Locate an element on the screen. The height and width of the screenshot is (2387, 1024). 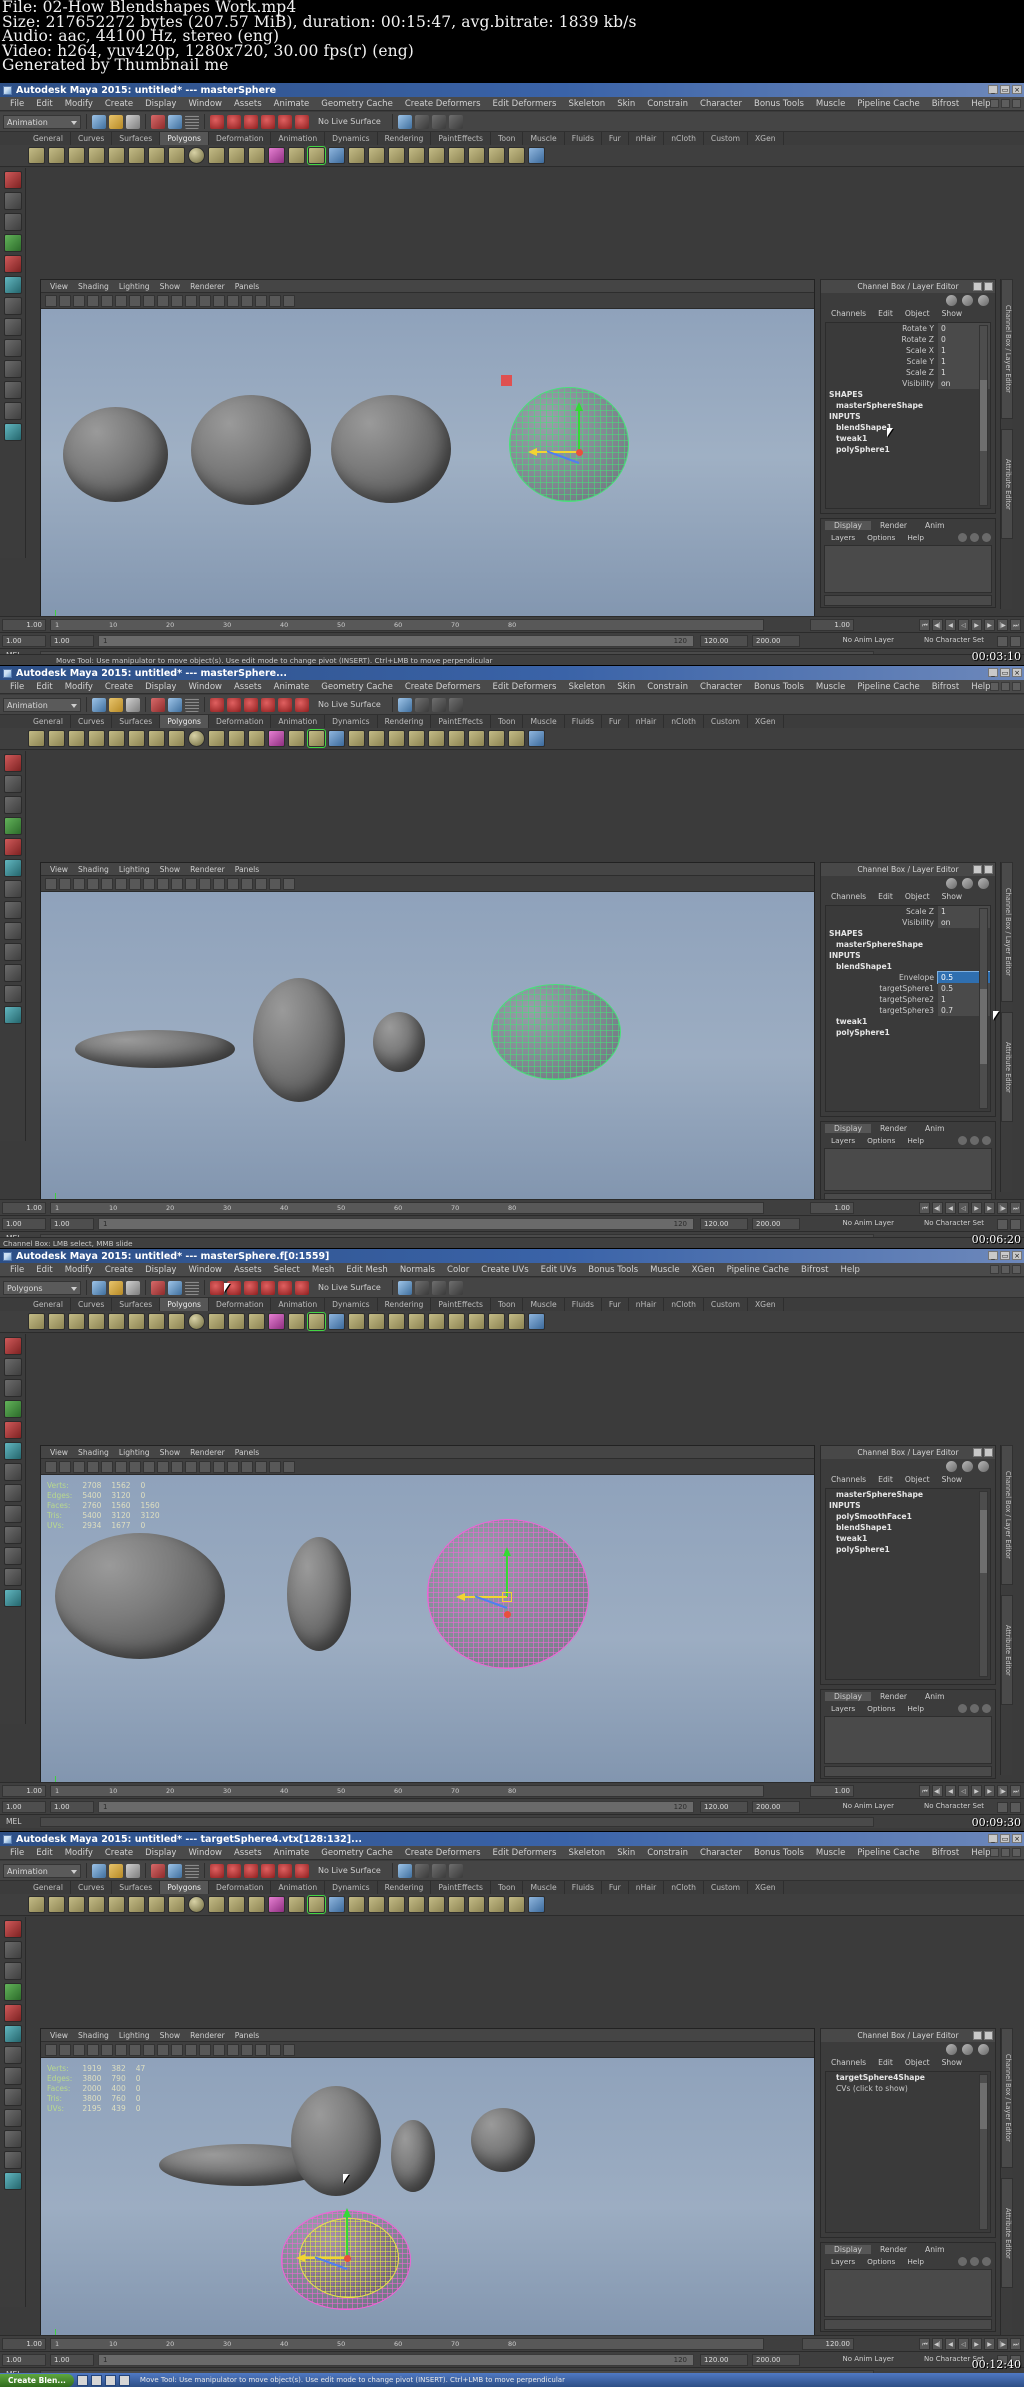
shelf-tab-xgen: XGen is located at coordinates (766, 1304).